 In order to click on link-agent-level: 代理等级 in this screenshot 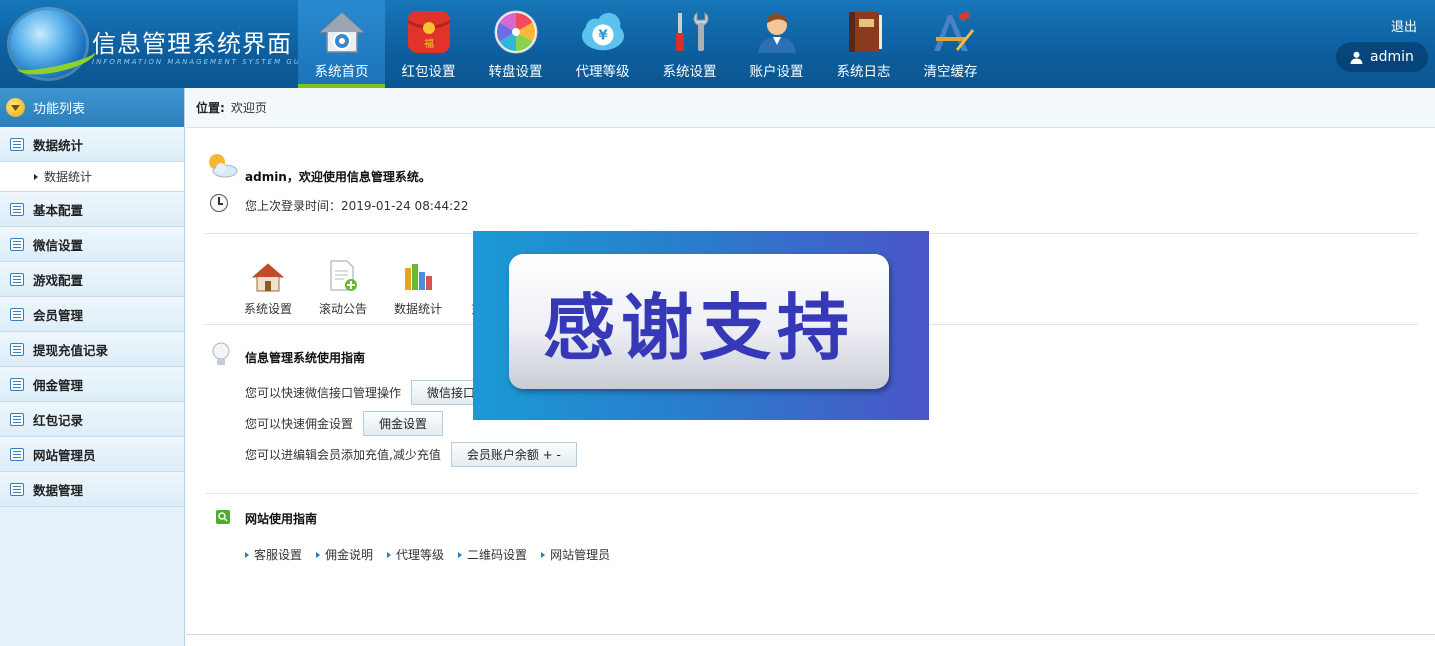, I will do `click(415, 554)`.